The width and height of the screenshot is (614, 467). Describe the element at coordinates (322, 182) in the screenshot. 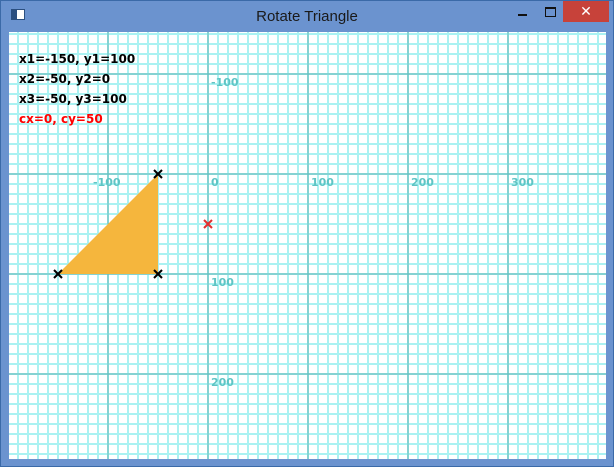

I see `x-axis-tick-label: 100` at that location.